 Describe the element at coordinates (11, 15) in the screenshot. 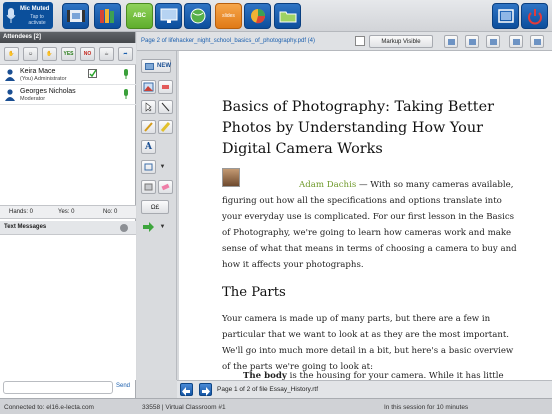

I see `microphone-icon` at that location.